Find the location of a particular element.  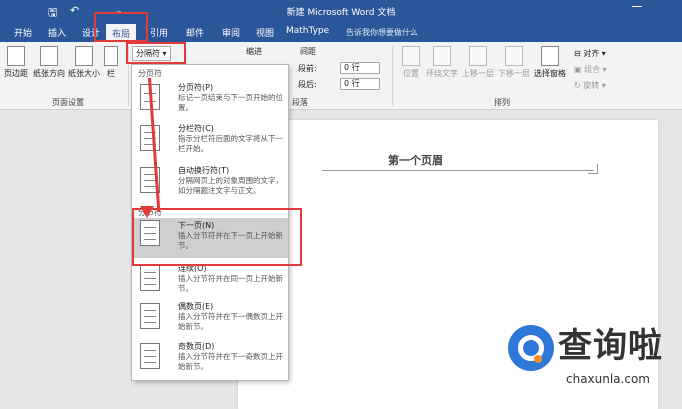

annotation-box-layout-tab is located at coordinates (121, 27).